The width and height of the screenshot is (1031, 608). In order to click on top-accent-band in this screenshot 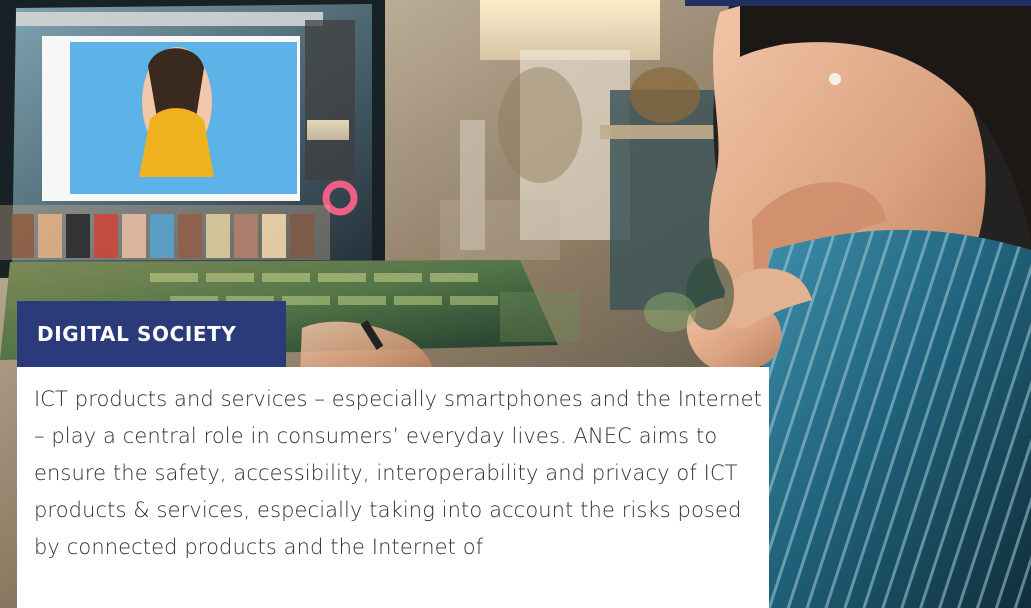, I will do `click(858, 3)`.